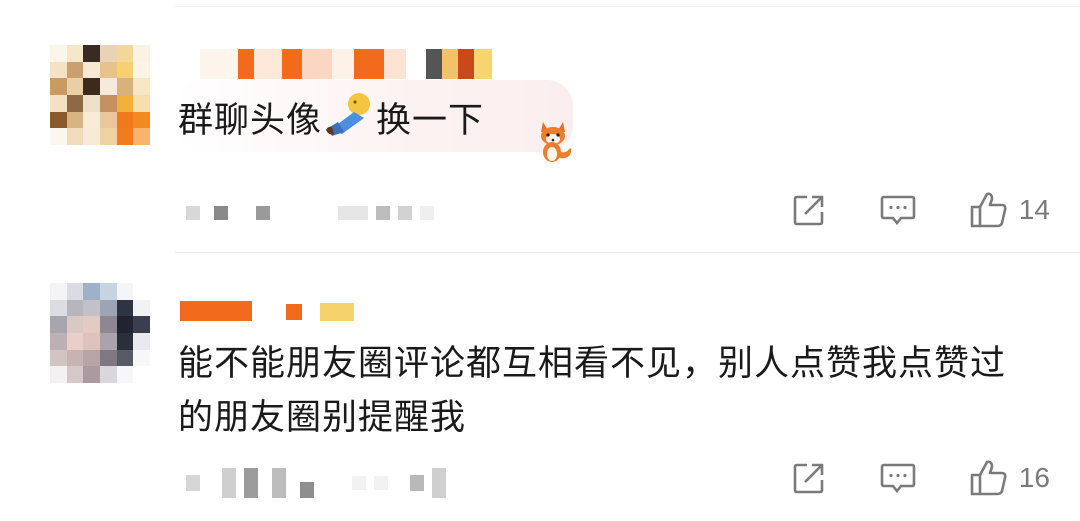 The width and height of the screenshot is (1080, 521). I want to click on comment-text-line-1: 能不能朋友圈评论都互相看不见，别人点赞我点赞过, so click(592, 364).